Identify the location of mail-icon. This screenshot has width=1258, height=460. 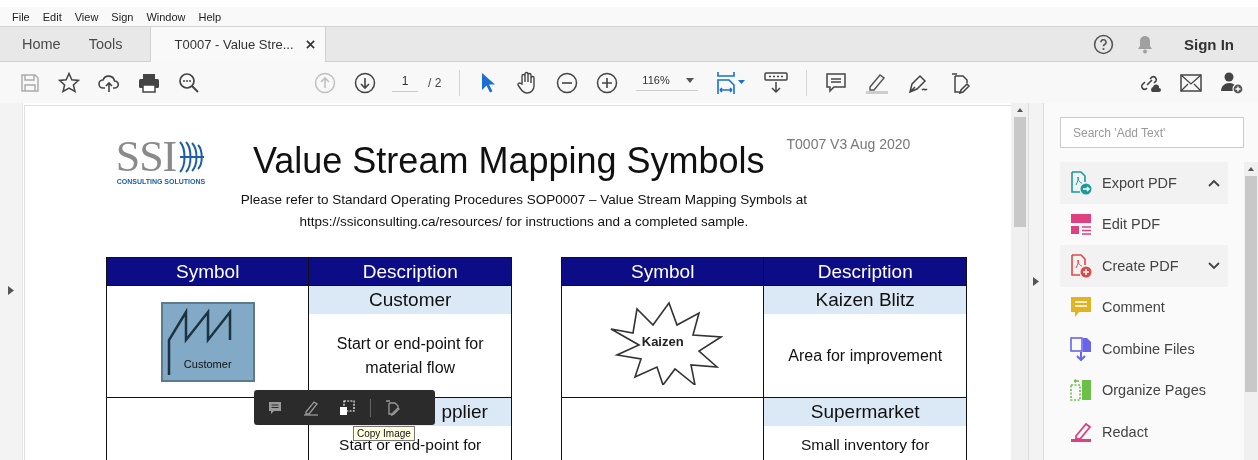
(1191, 82).